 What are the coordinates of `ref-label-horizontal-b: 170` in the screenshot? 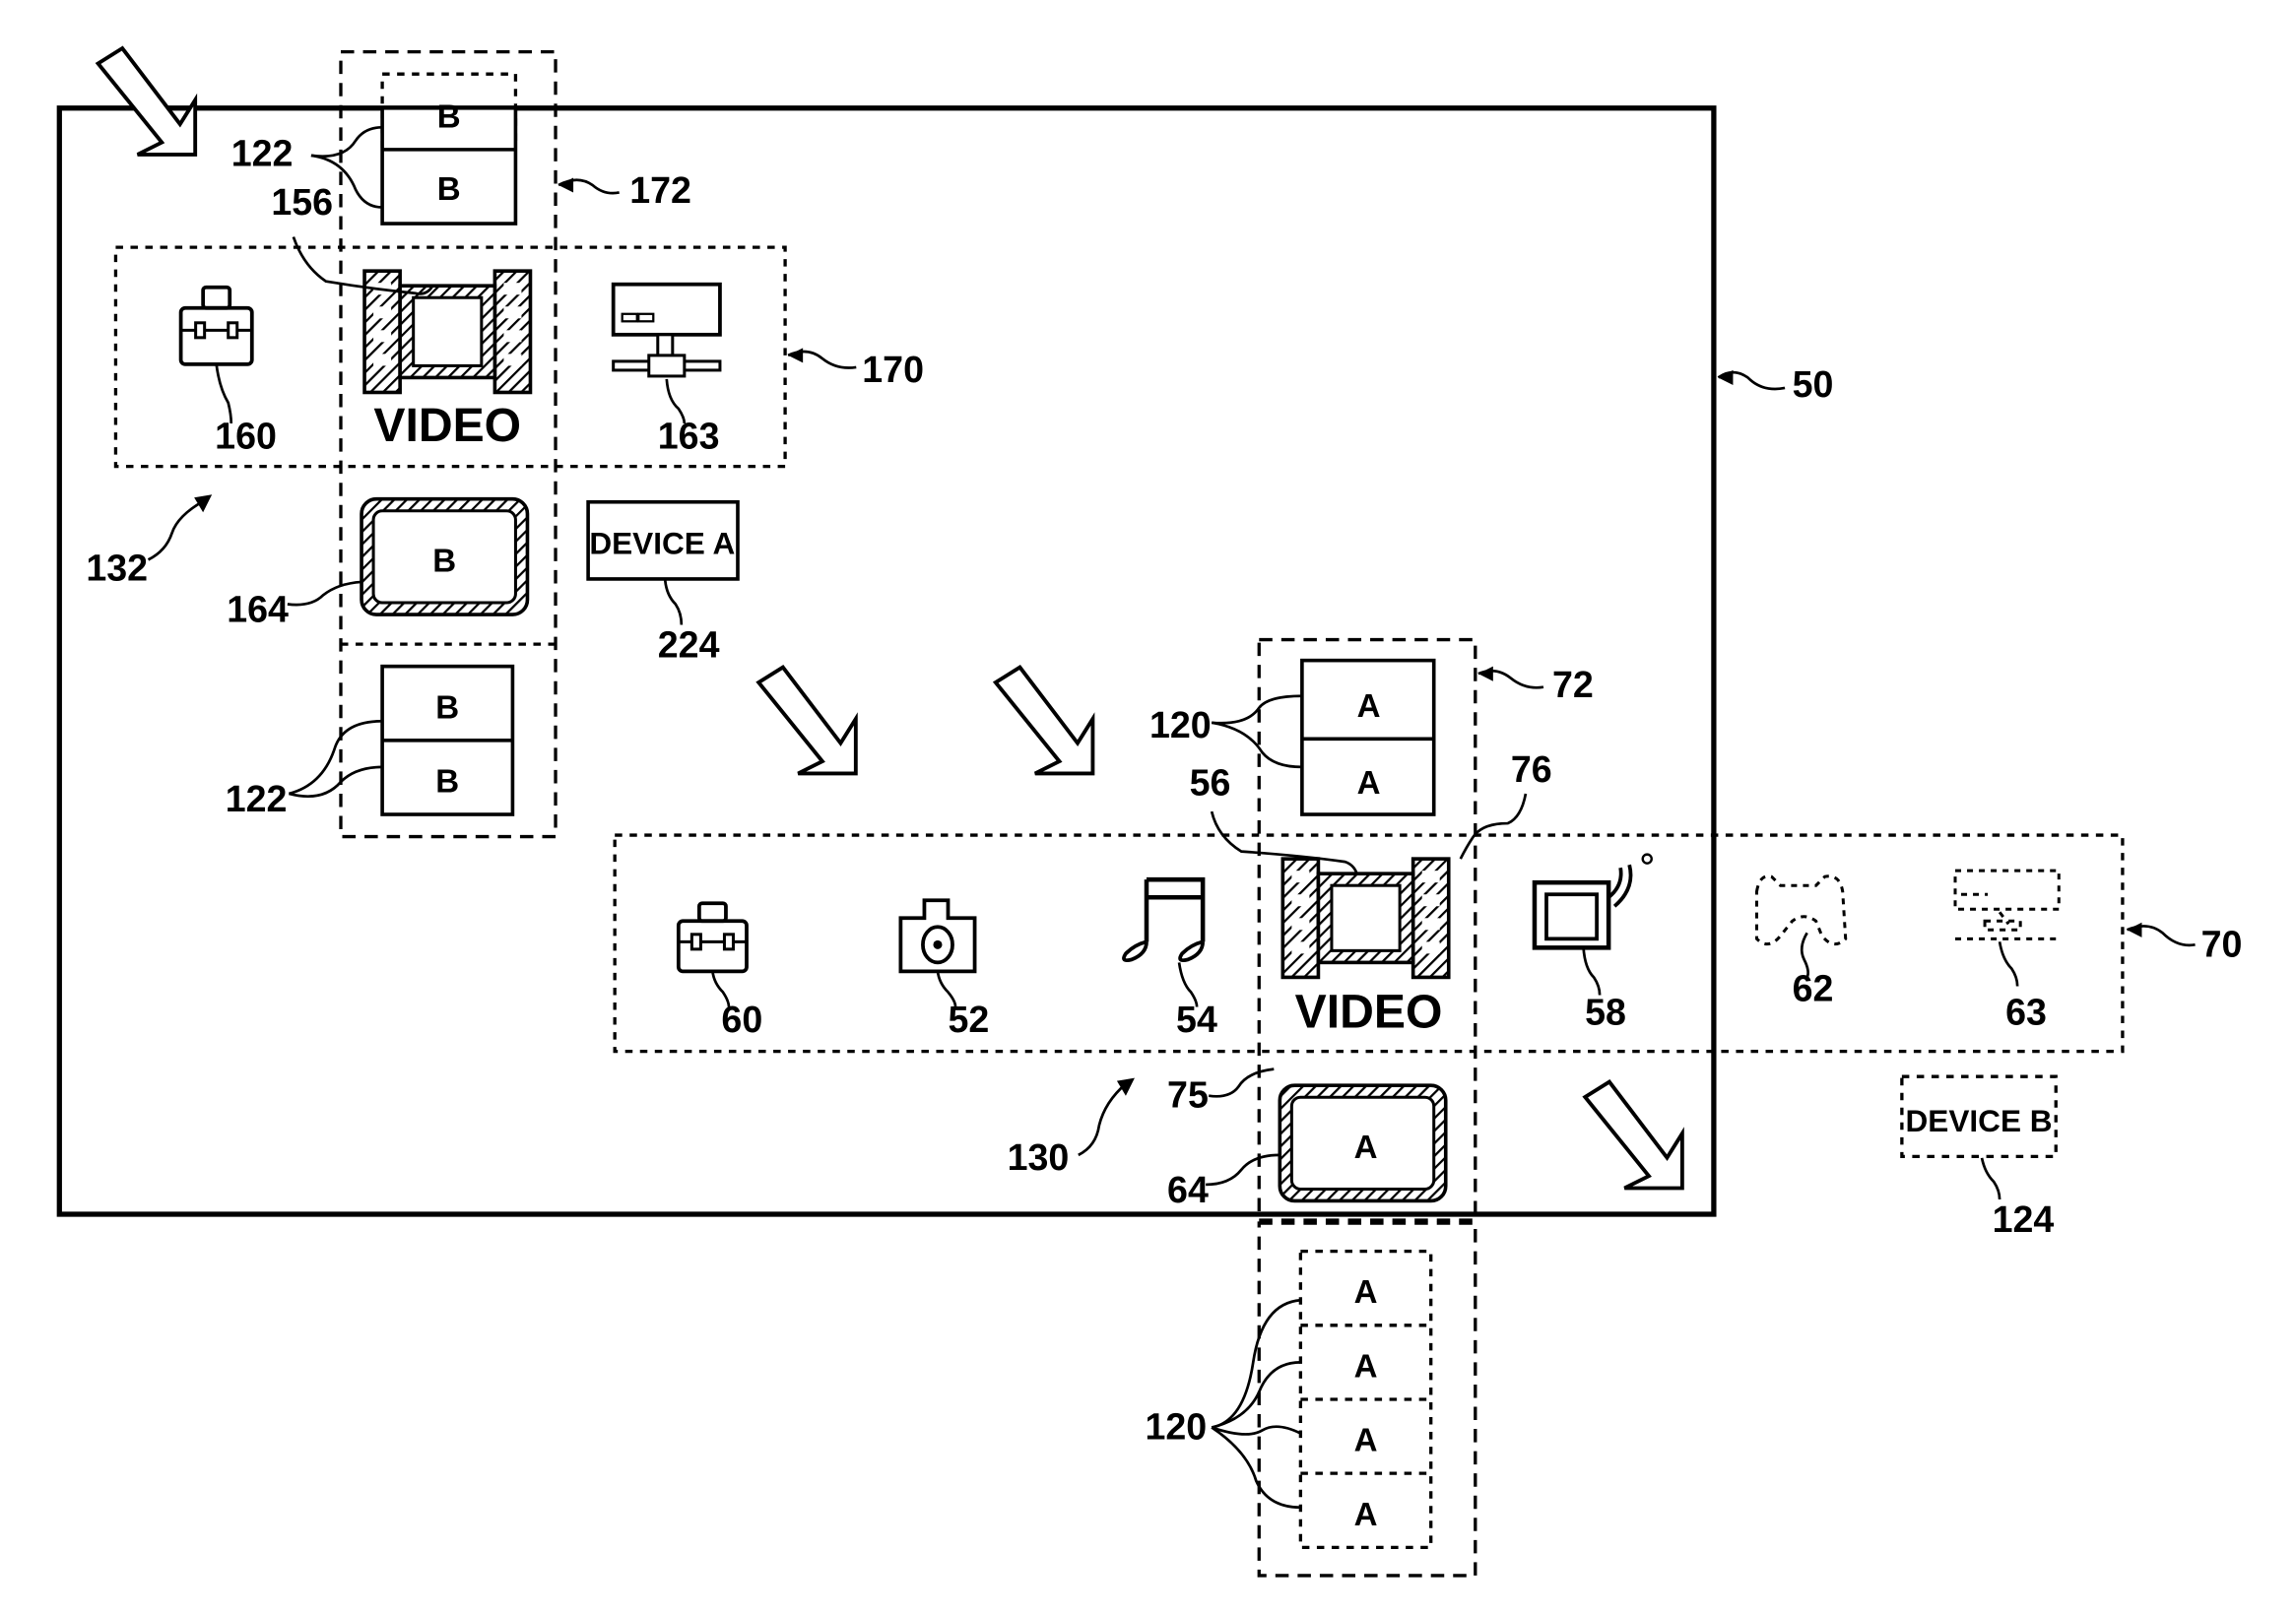 It's located at (893, 369).